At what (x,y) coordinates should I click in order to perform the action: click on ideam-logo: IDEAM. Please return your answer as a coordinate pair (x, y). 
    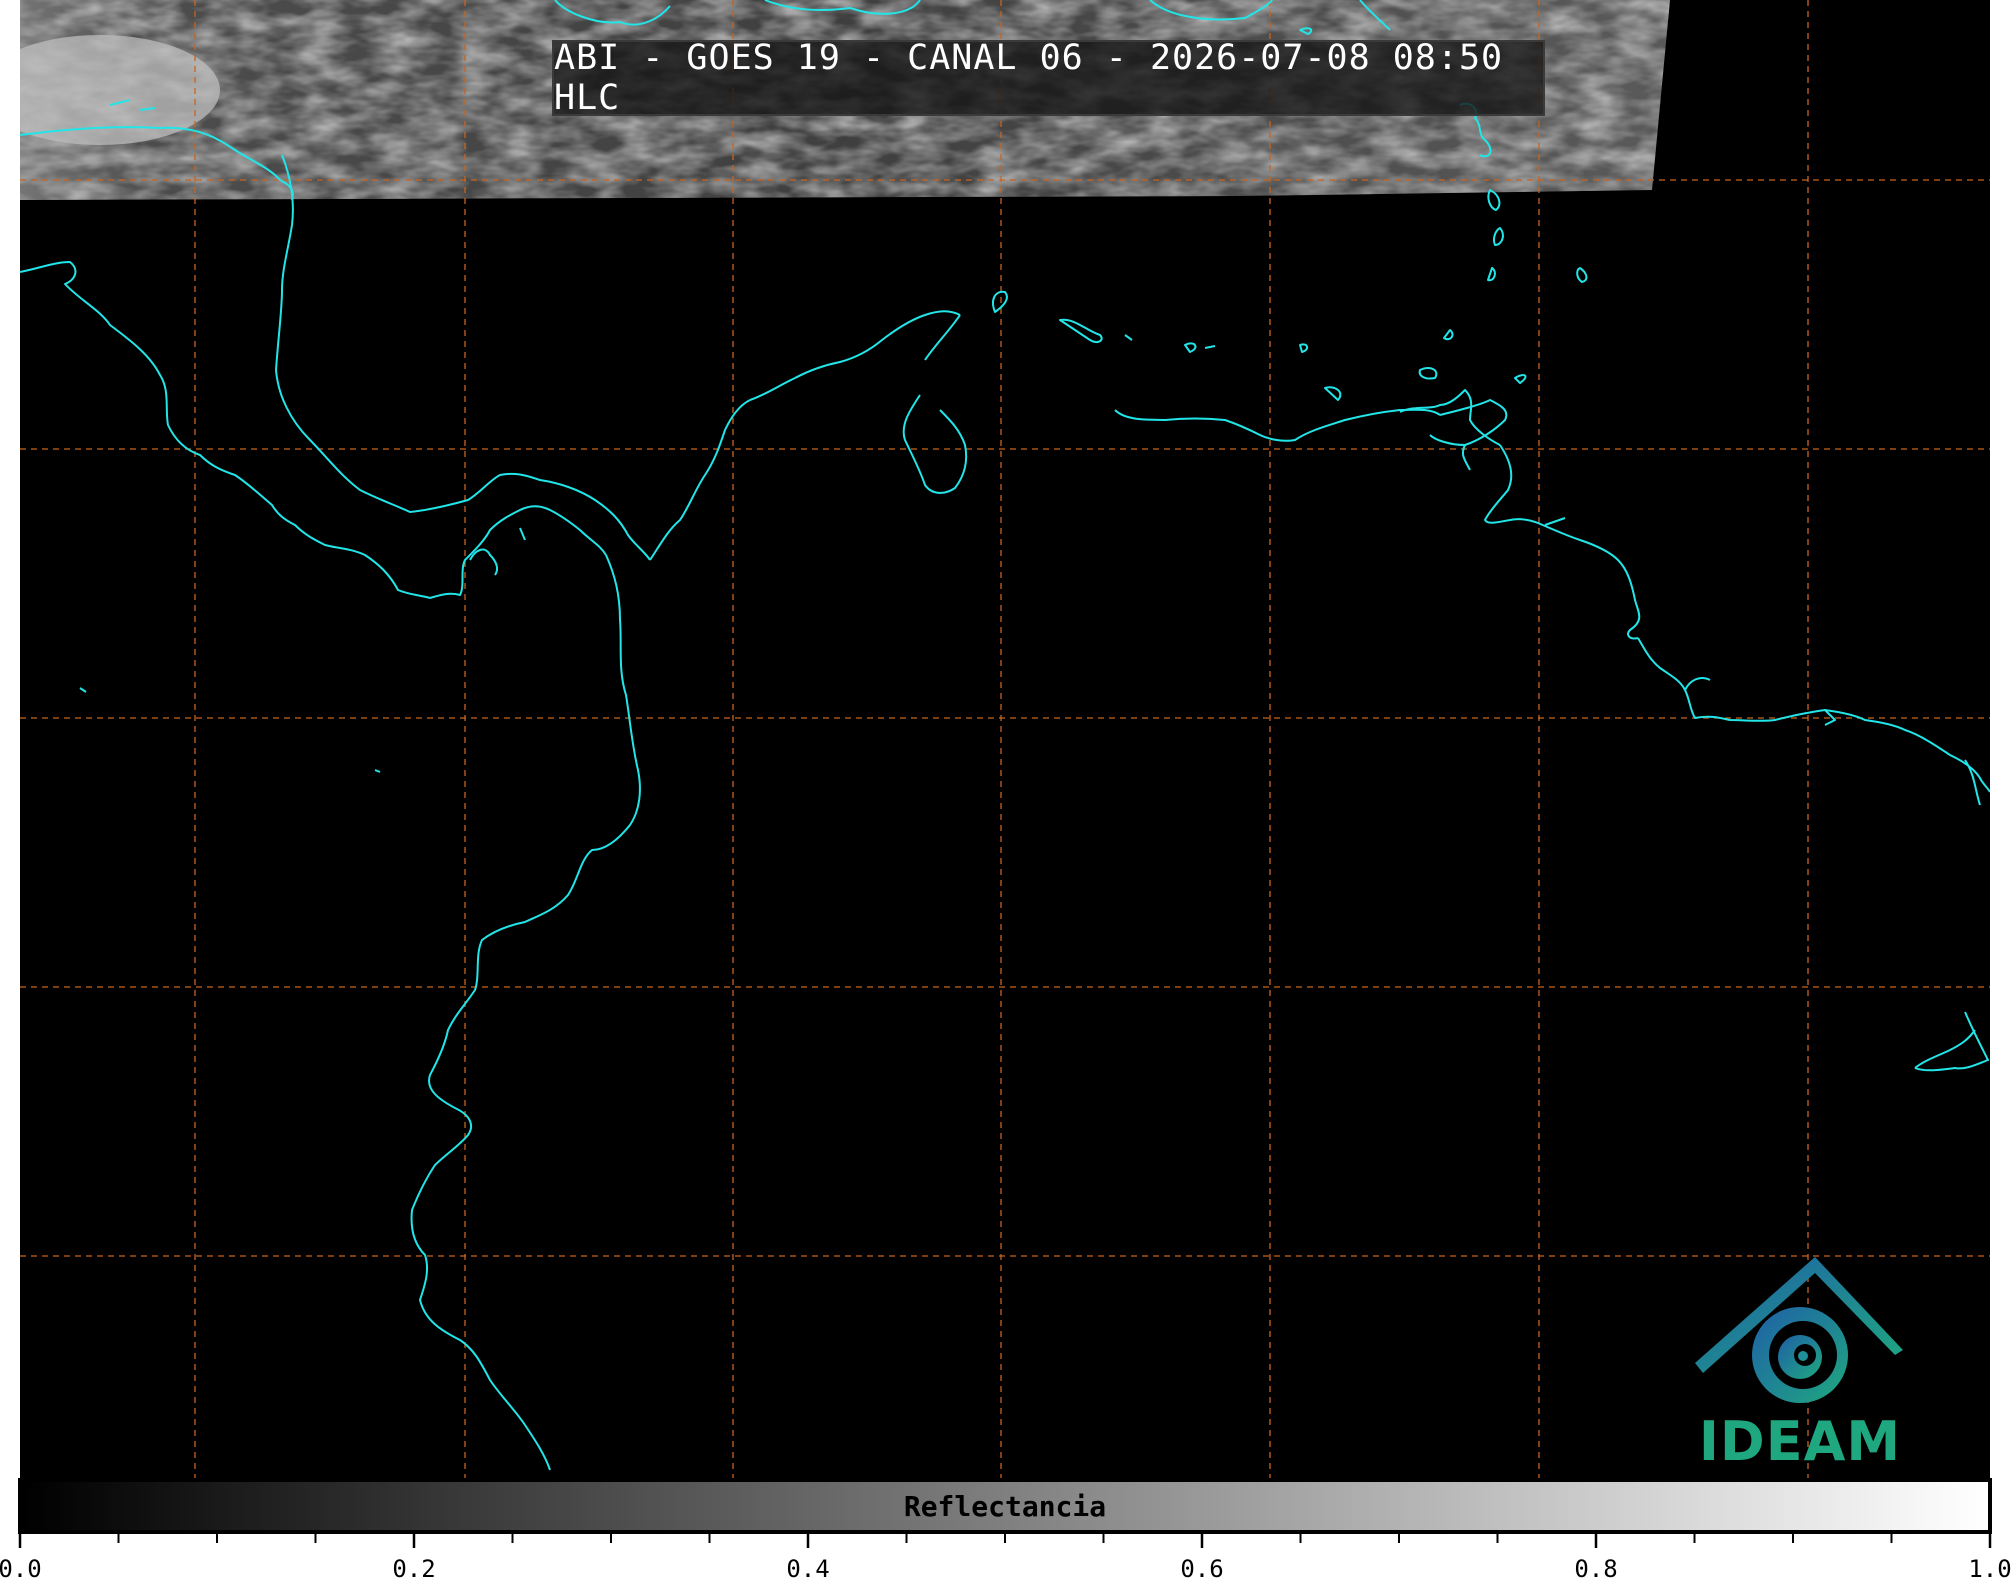
    Looking at the image, I should click on (1800, 1365).